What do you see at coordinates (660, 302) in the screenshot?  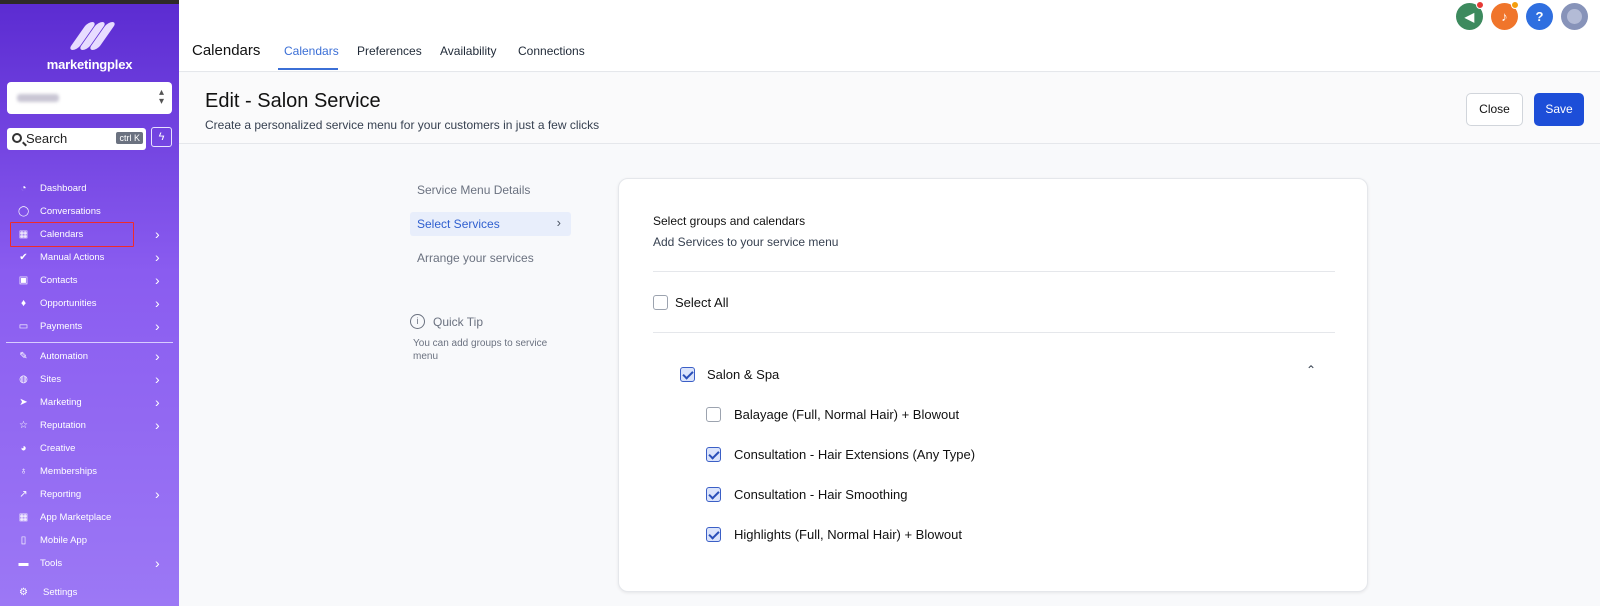 I see `select-all-checkbox` at bounding box center [660, 302].